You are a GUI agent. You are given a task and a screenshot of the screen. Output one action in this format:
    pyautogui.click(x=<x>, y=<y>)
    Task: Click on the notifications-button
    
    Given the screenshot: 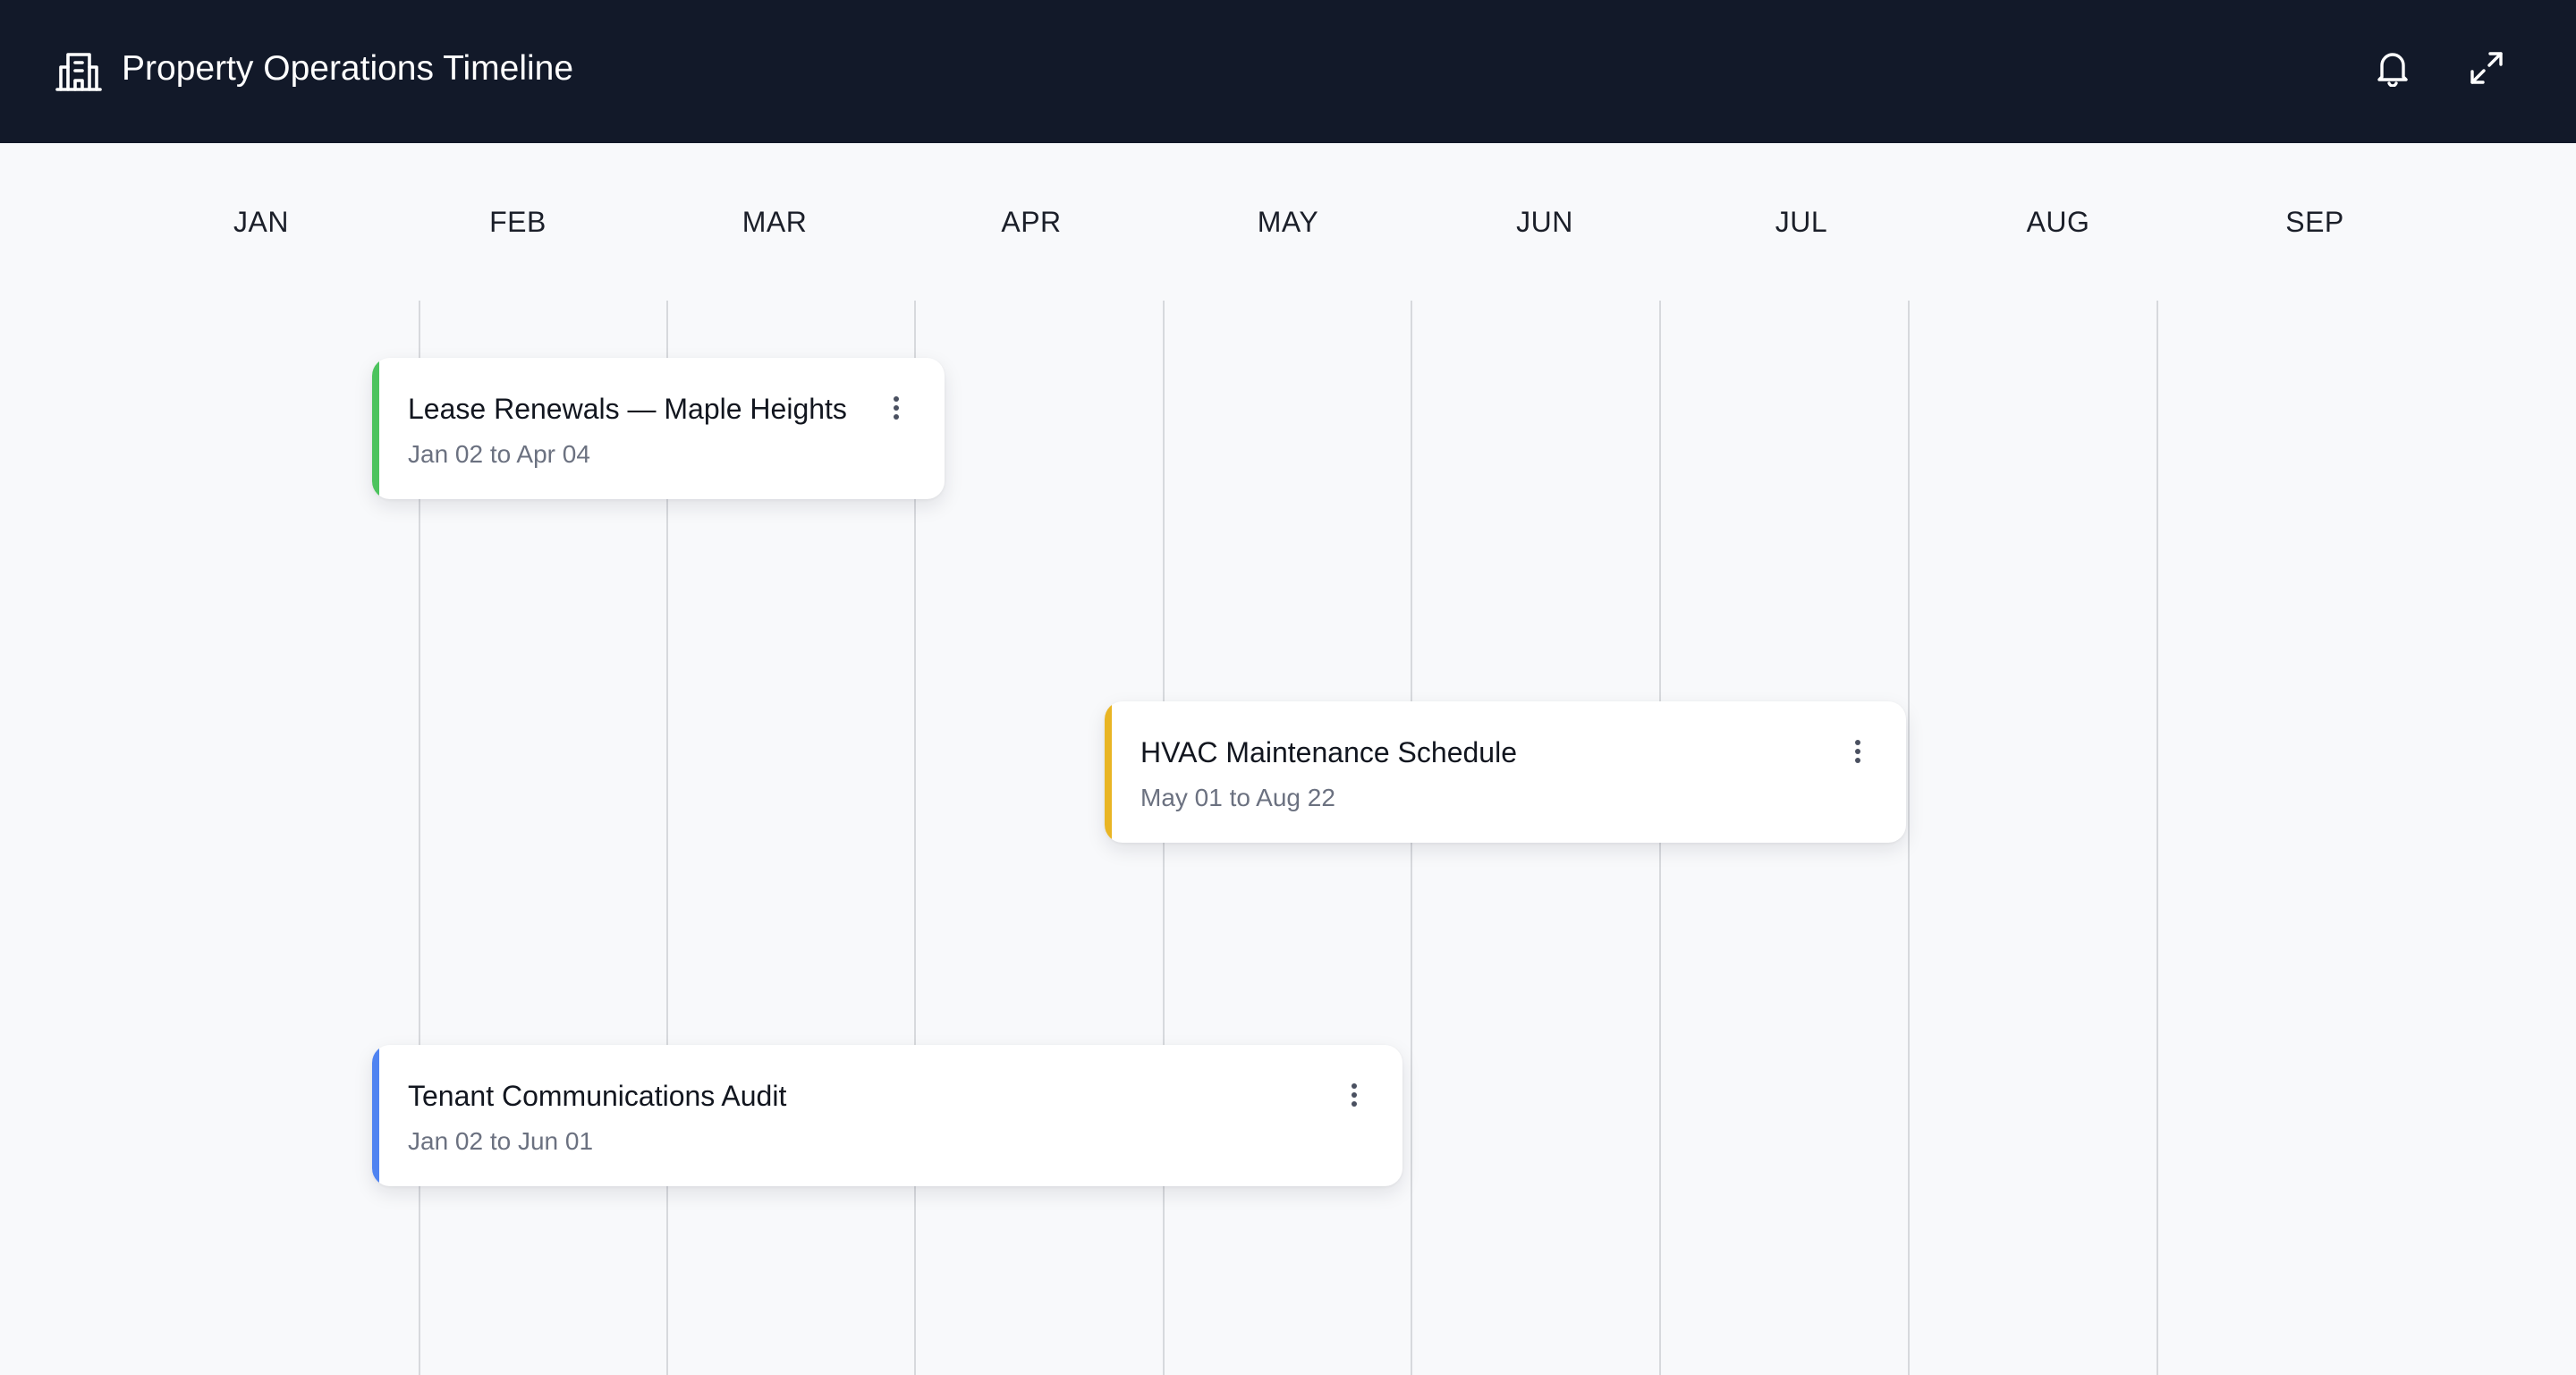 What is the action you would take?
    pyautogui.click(x=2393, y=70)
    